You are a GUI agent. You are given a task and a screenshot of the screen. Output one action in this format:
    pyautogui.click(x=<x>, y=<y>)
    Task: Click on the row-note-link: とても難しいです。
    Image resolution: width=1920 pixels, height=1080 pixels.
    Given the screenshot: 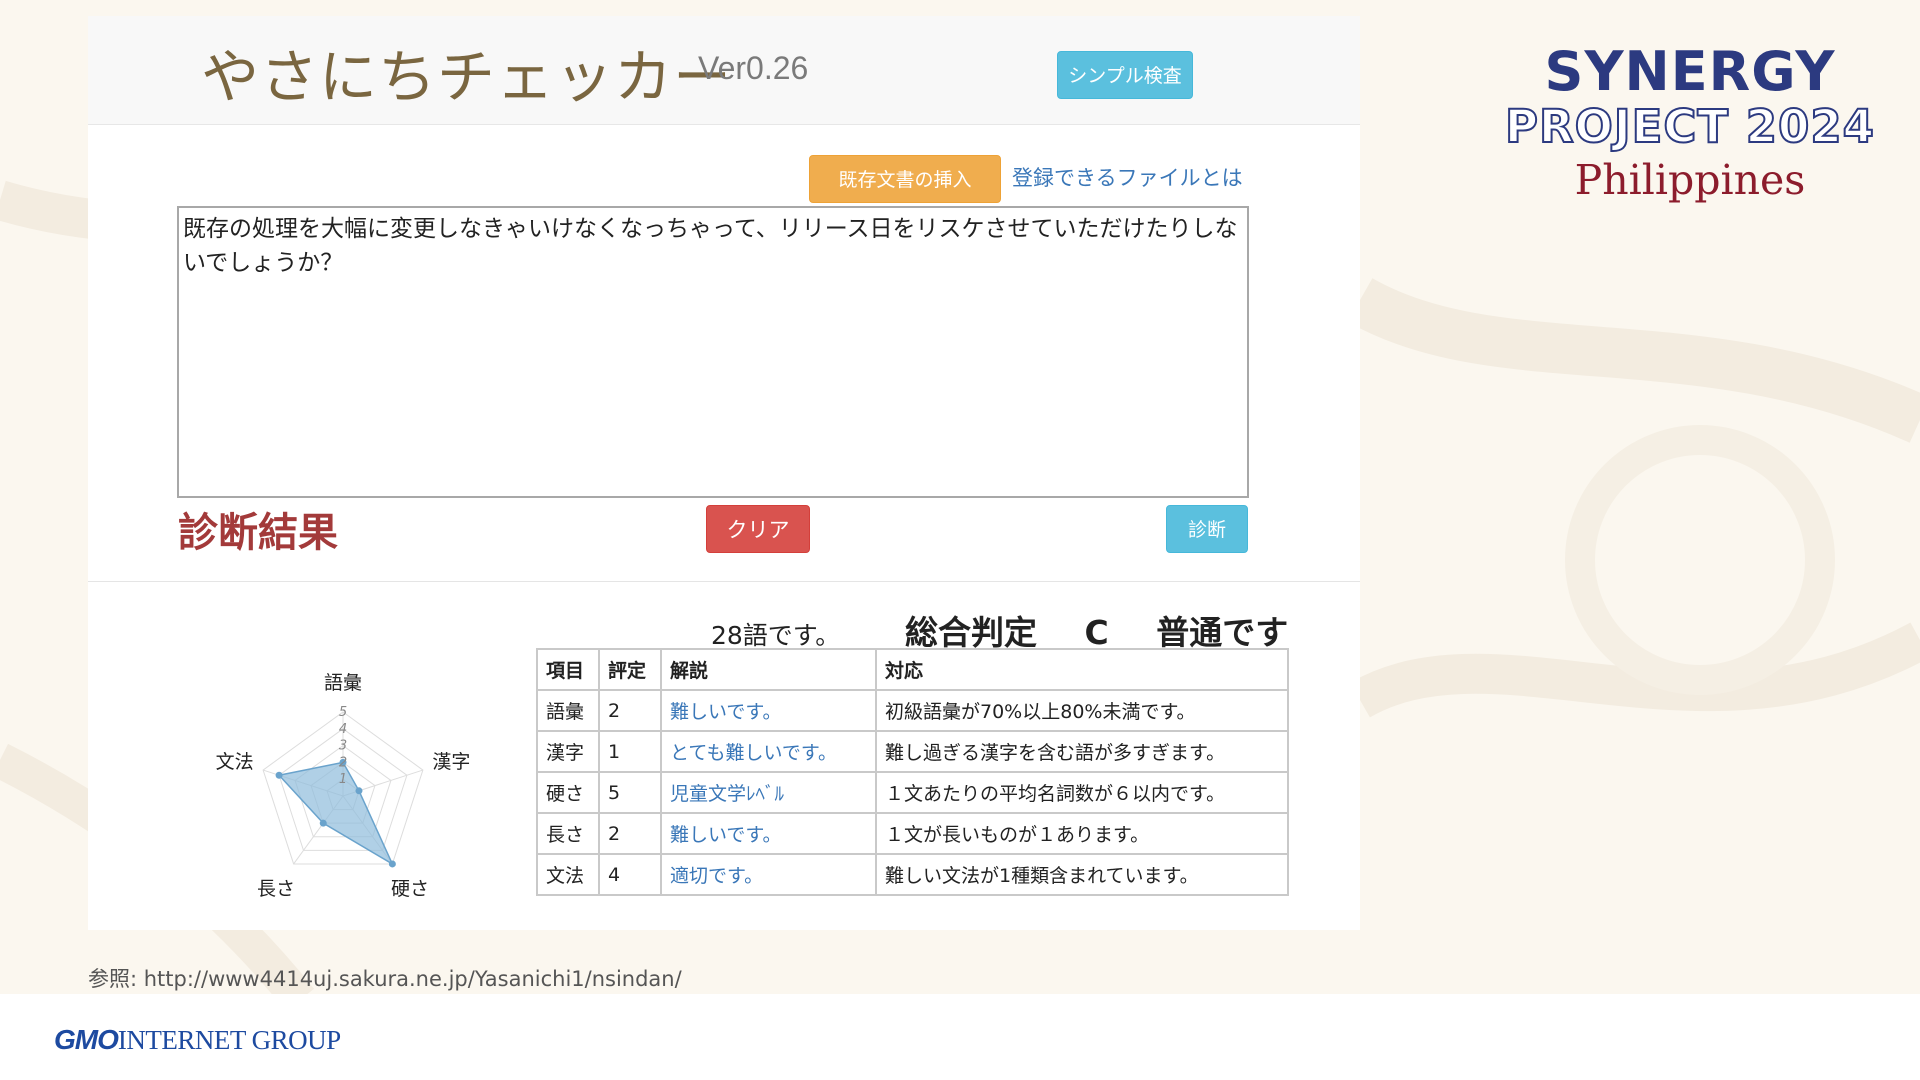 What is the action you would take?
    pyautogui.click(x=768, y=751)
    